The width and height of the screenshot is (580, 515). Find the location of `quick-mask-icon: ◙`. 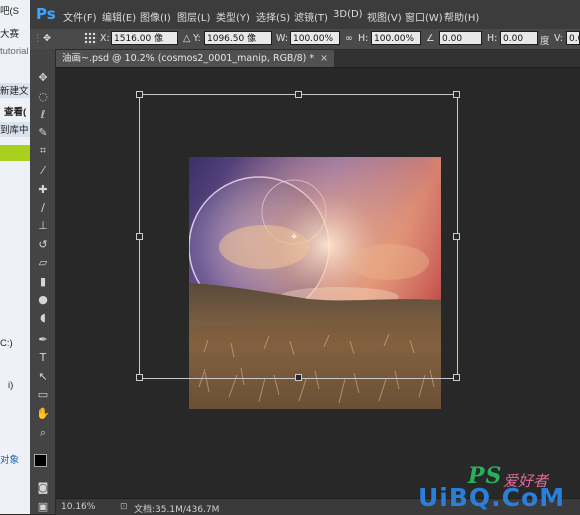

quick-mask-icon: ◙ is located at coordinates (43, 488).